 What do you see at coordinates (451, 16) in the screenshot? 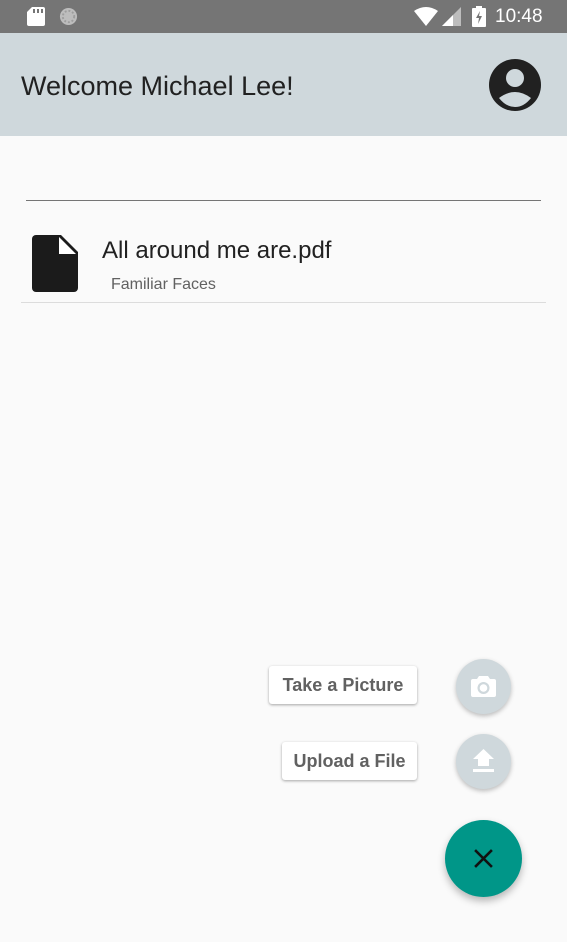
I see `cell-signal-icon` at bounding box center [451, 16].